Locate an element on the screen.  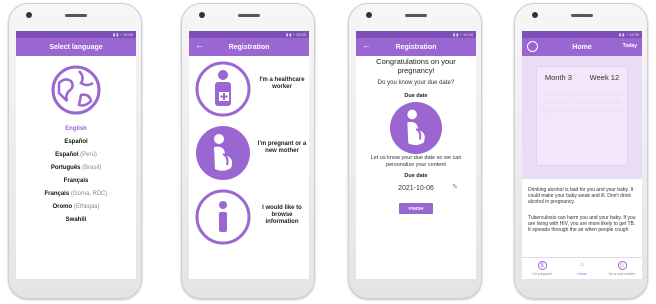
language-item: Français is located at coordinates (76, 181).